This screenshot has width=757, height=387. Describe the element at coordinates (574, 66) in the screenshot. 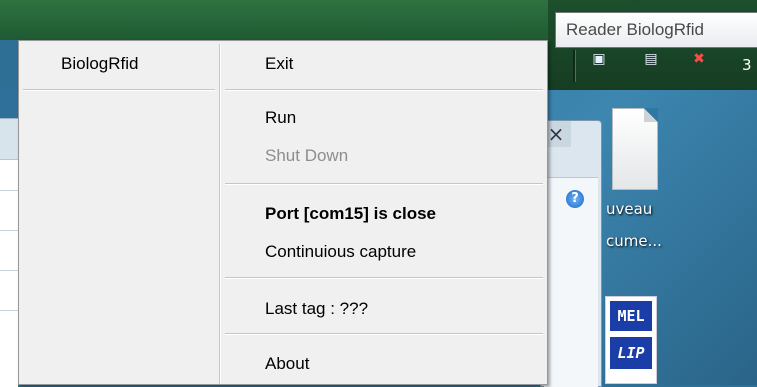

I see `tray-divider` at that location.